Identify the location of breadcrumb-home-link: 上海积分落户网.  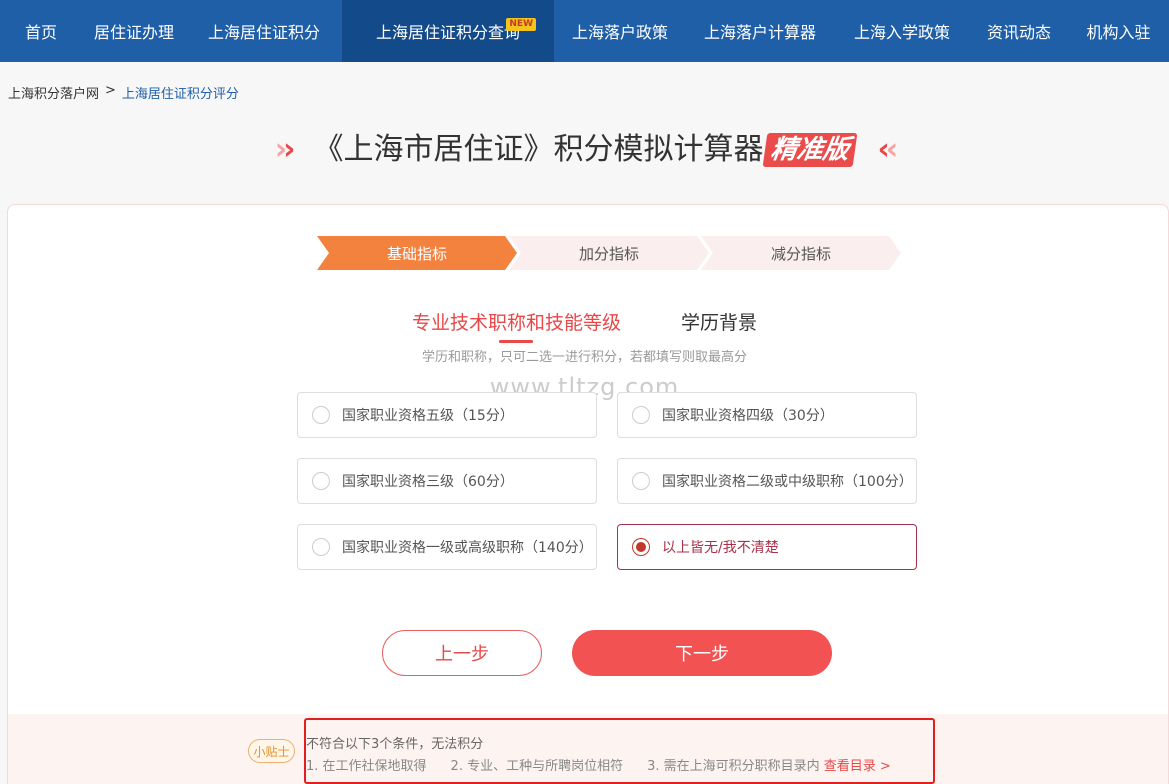
(53, 92).